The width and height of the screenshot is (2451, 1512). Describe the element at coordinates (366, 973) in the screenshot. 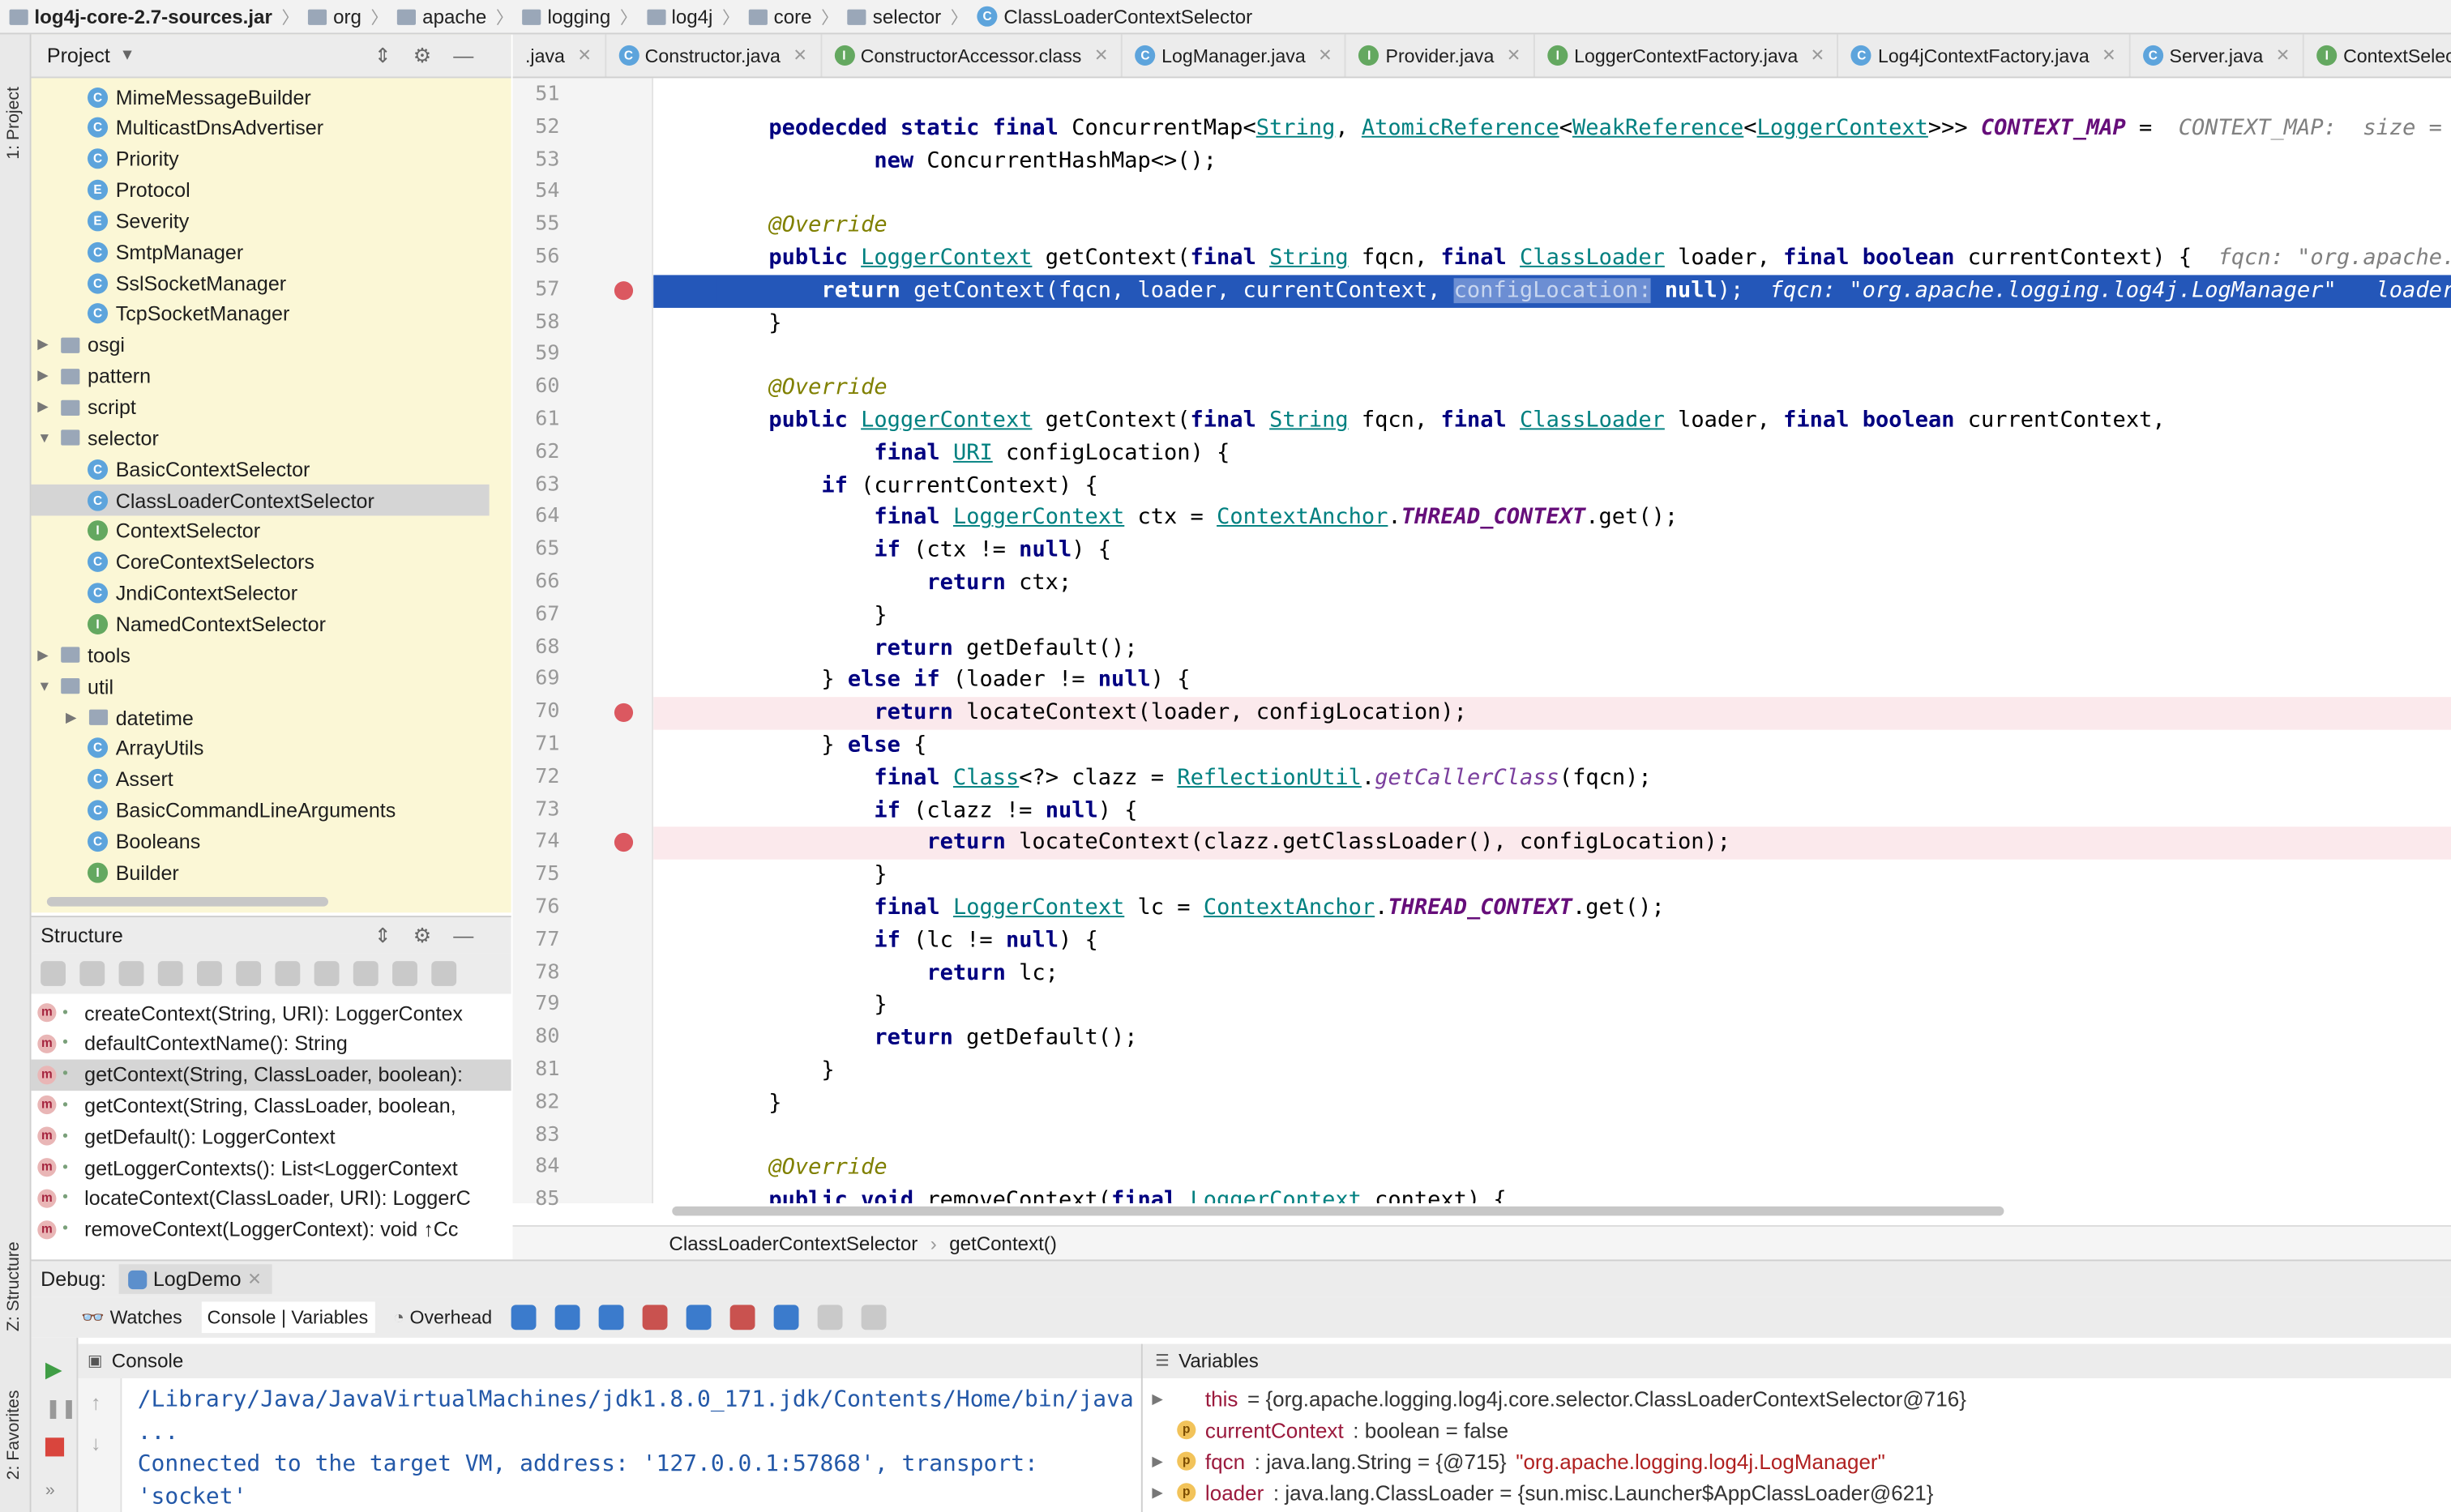

I see `lambda-icon` at that location.